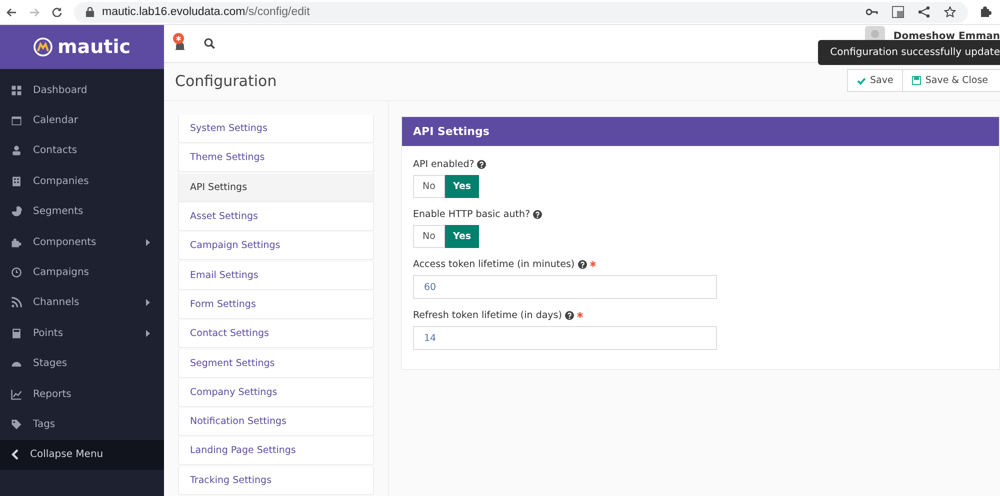  Describe the element at coordinates (82, 90) in the screenshot. I see `sidebar-item: Dashboard` at that location.